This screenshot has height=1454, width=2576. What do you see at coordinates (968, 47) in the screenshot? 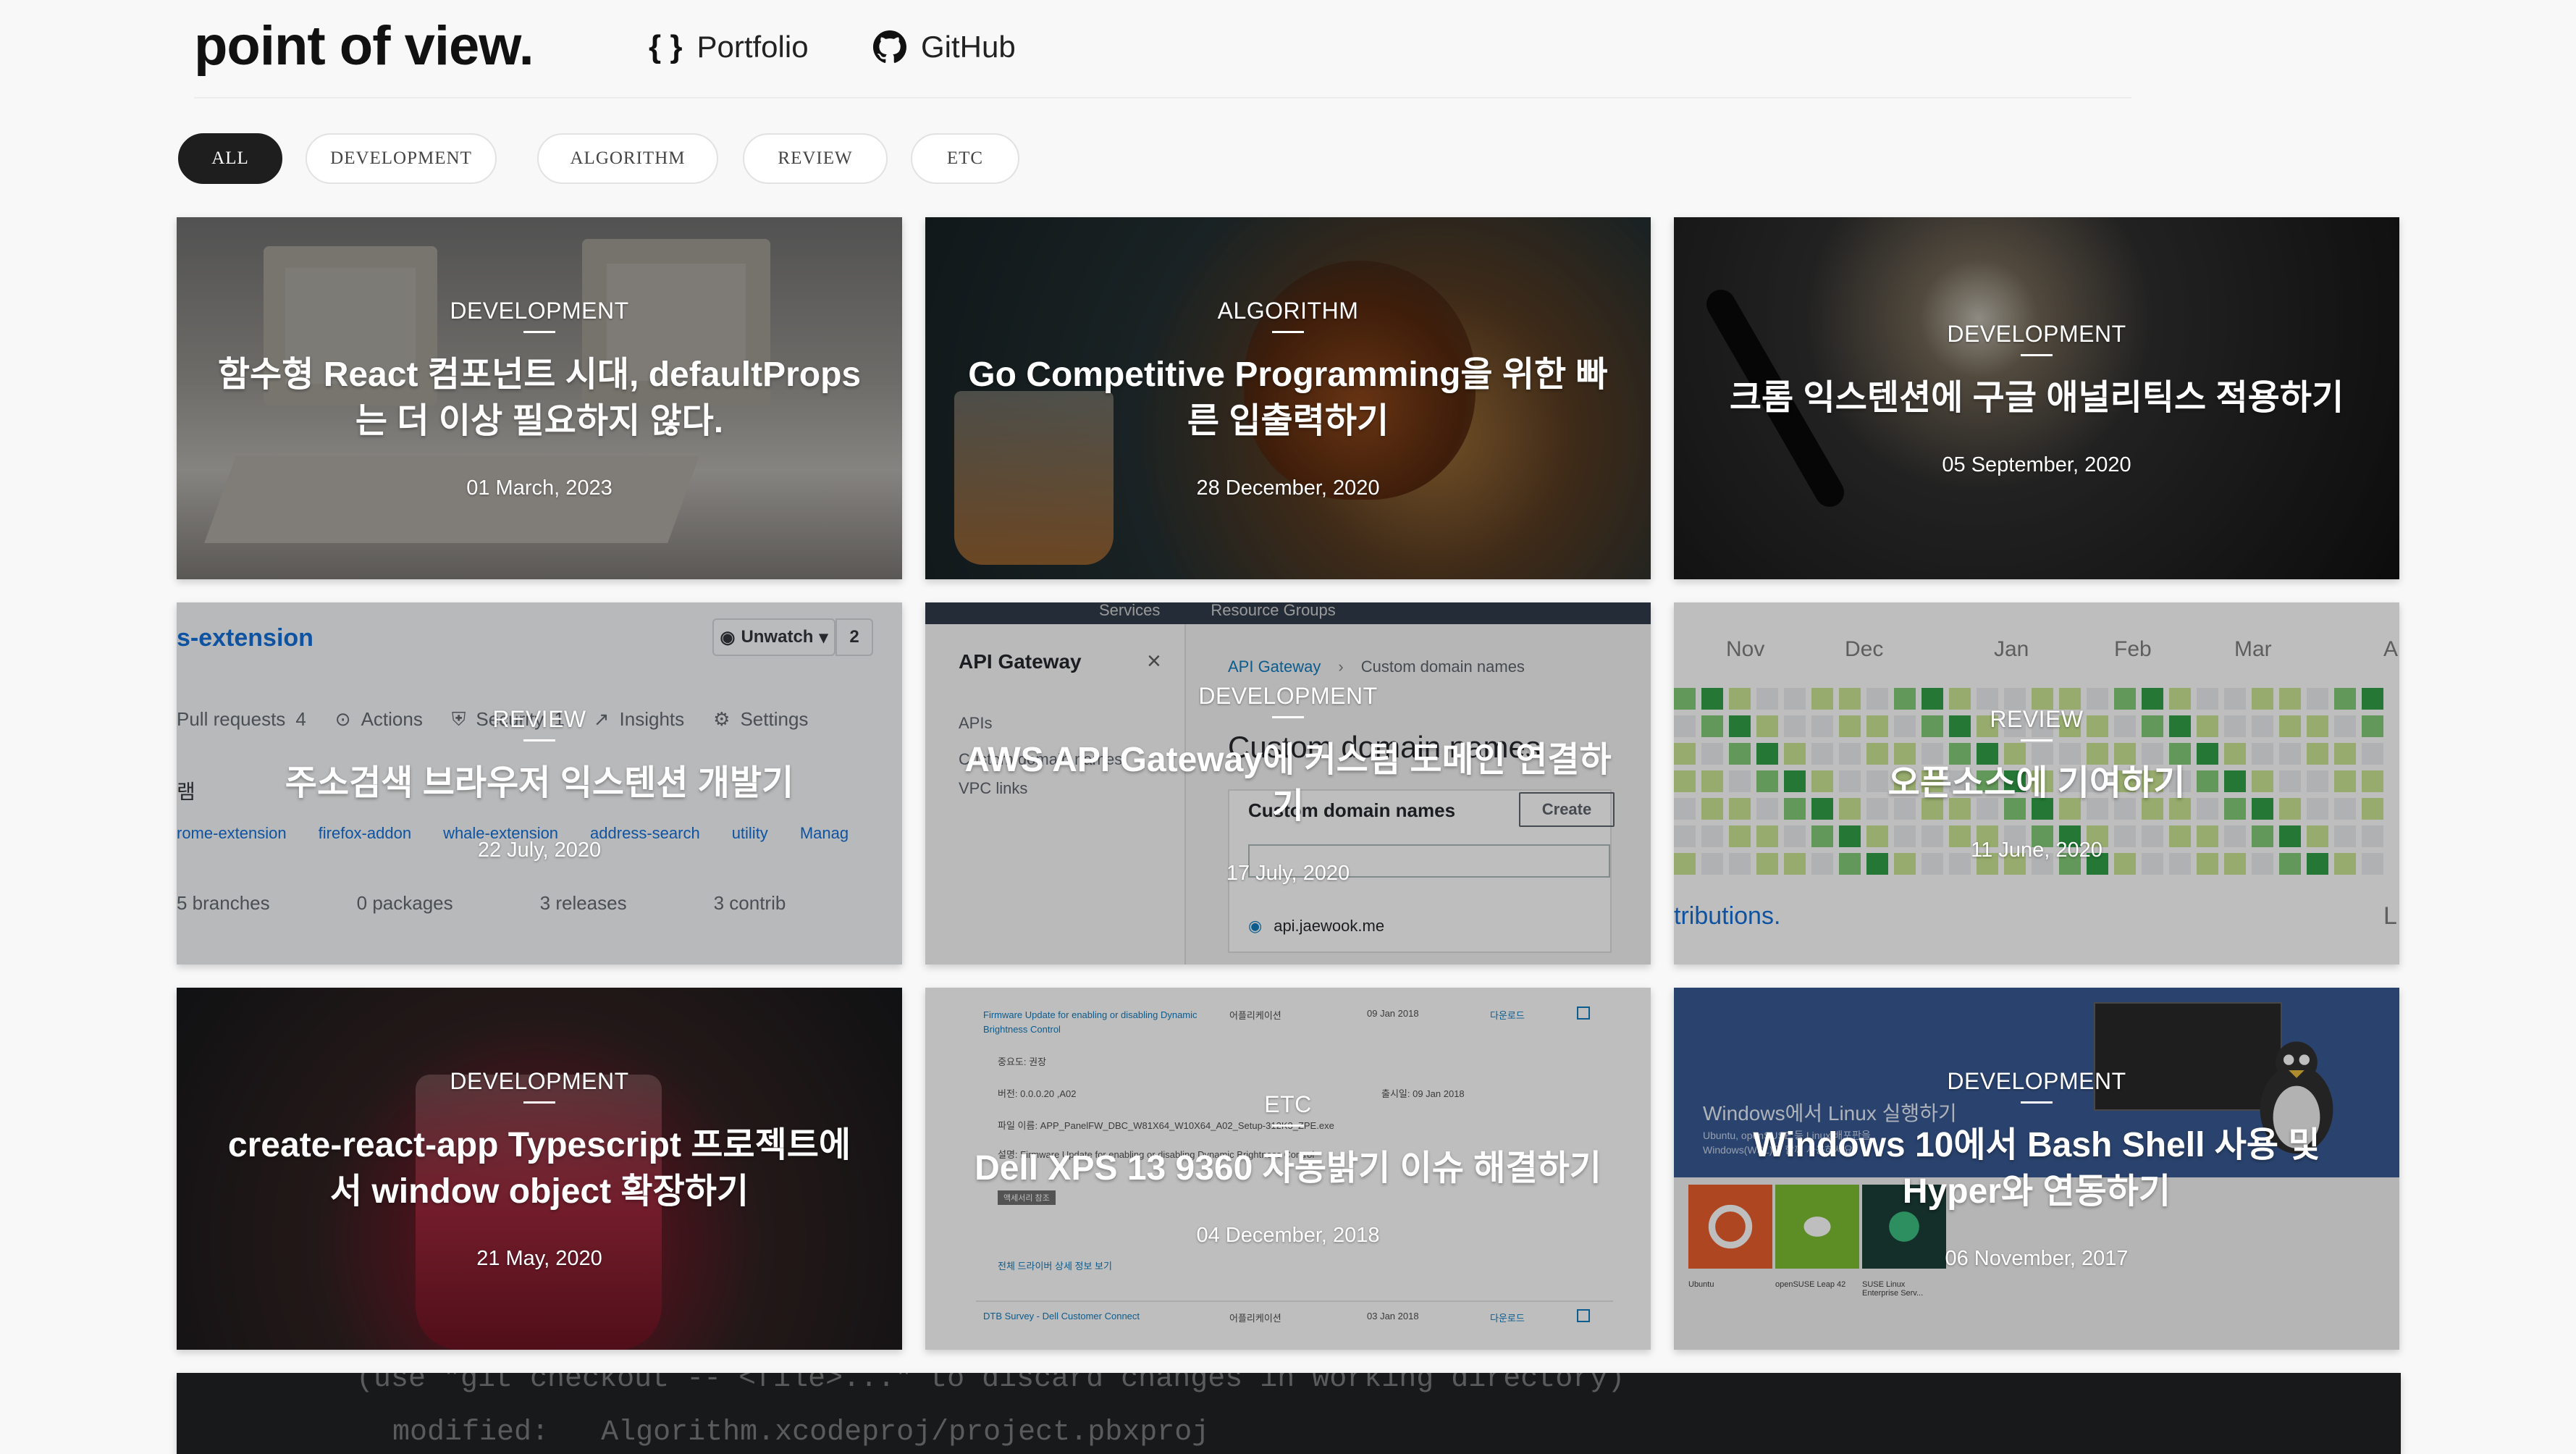
I see `nav-github-label: GitHub` at bounding box center [968, 47].